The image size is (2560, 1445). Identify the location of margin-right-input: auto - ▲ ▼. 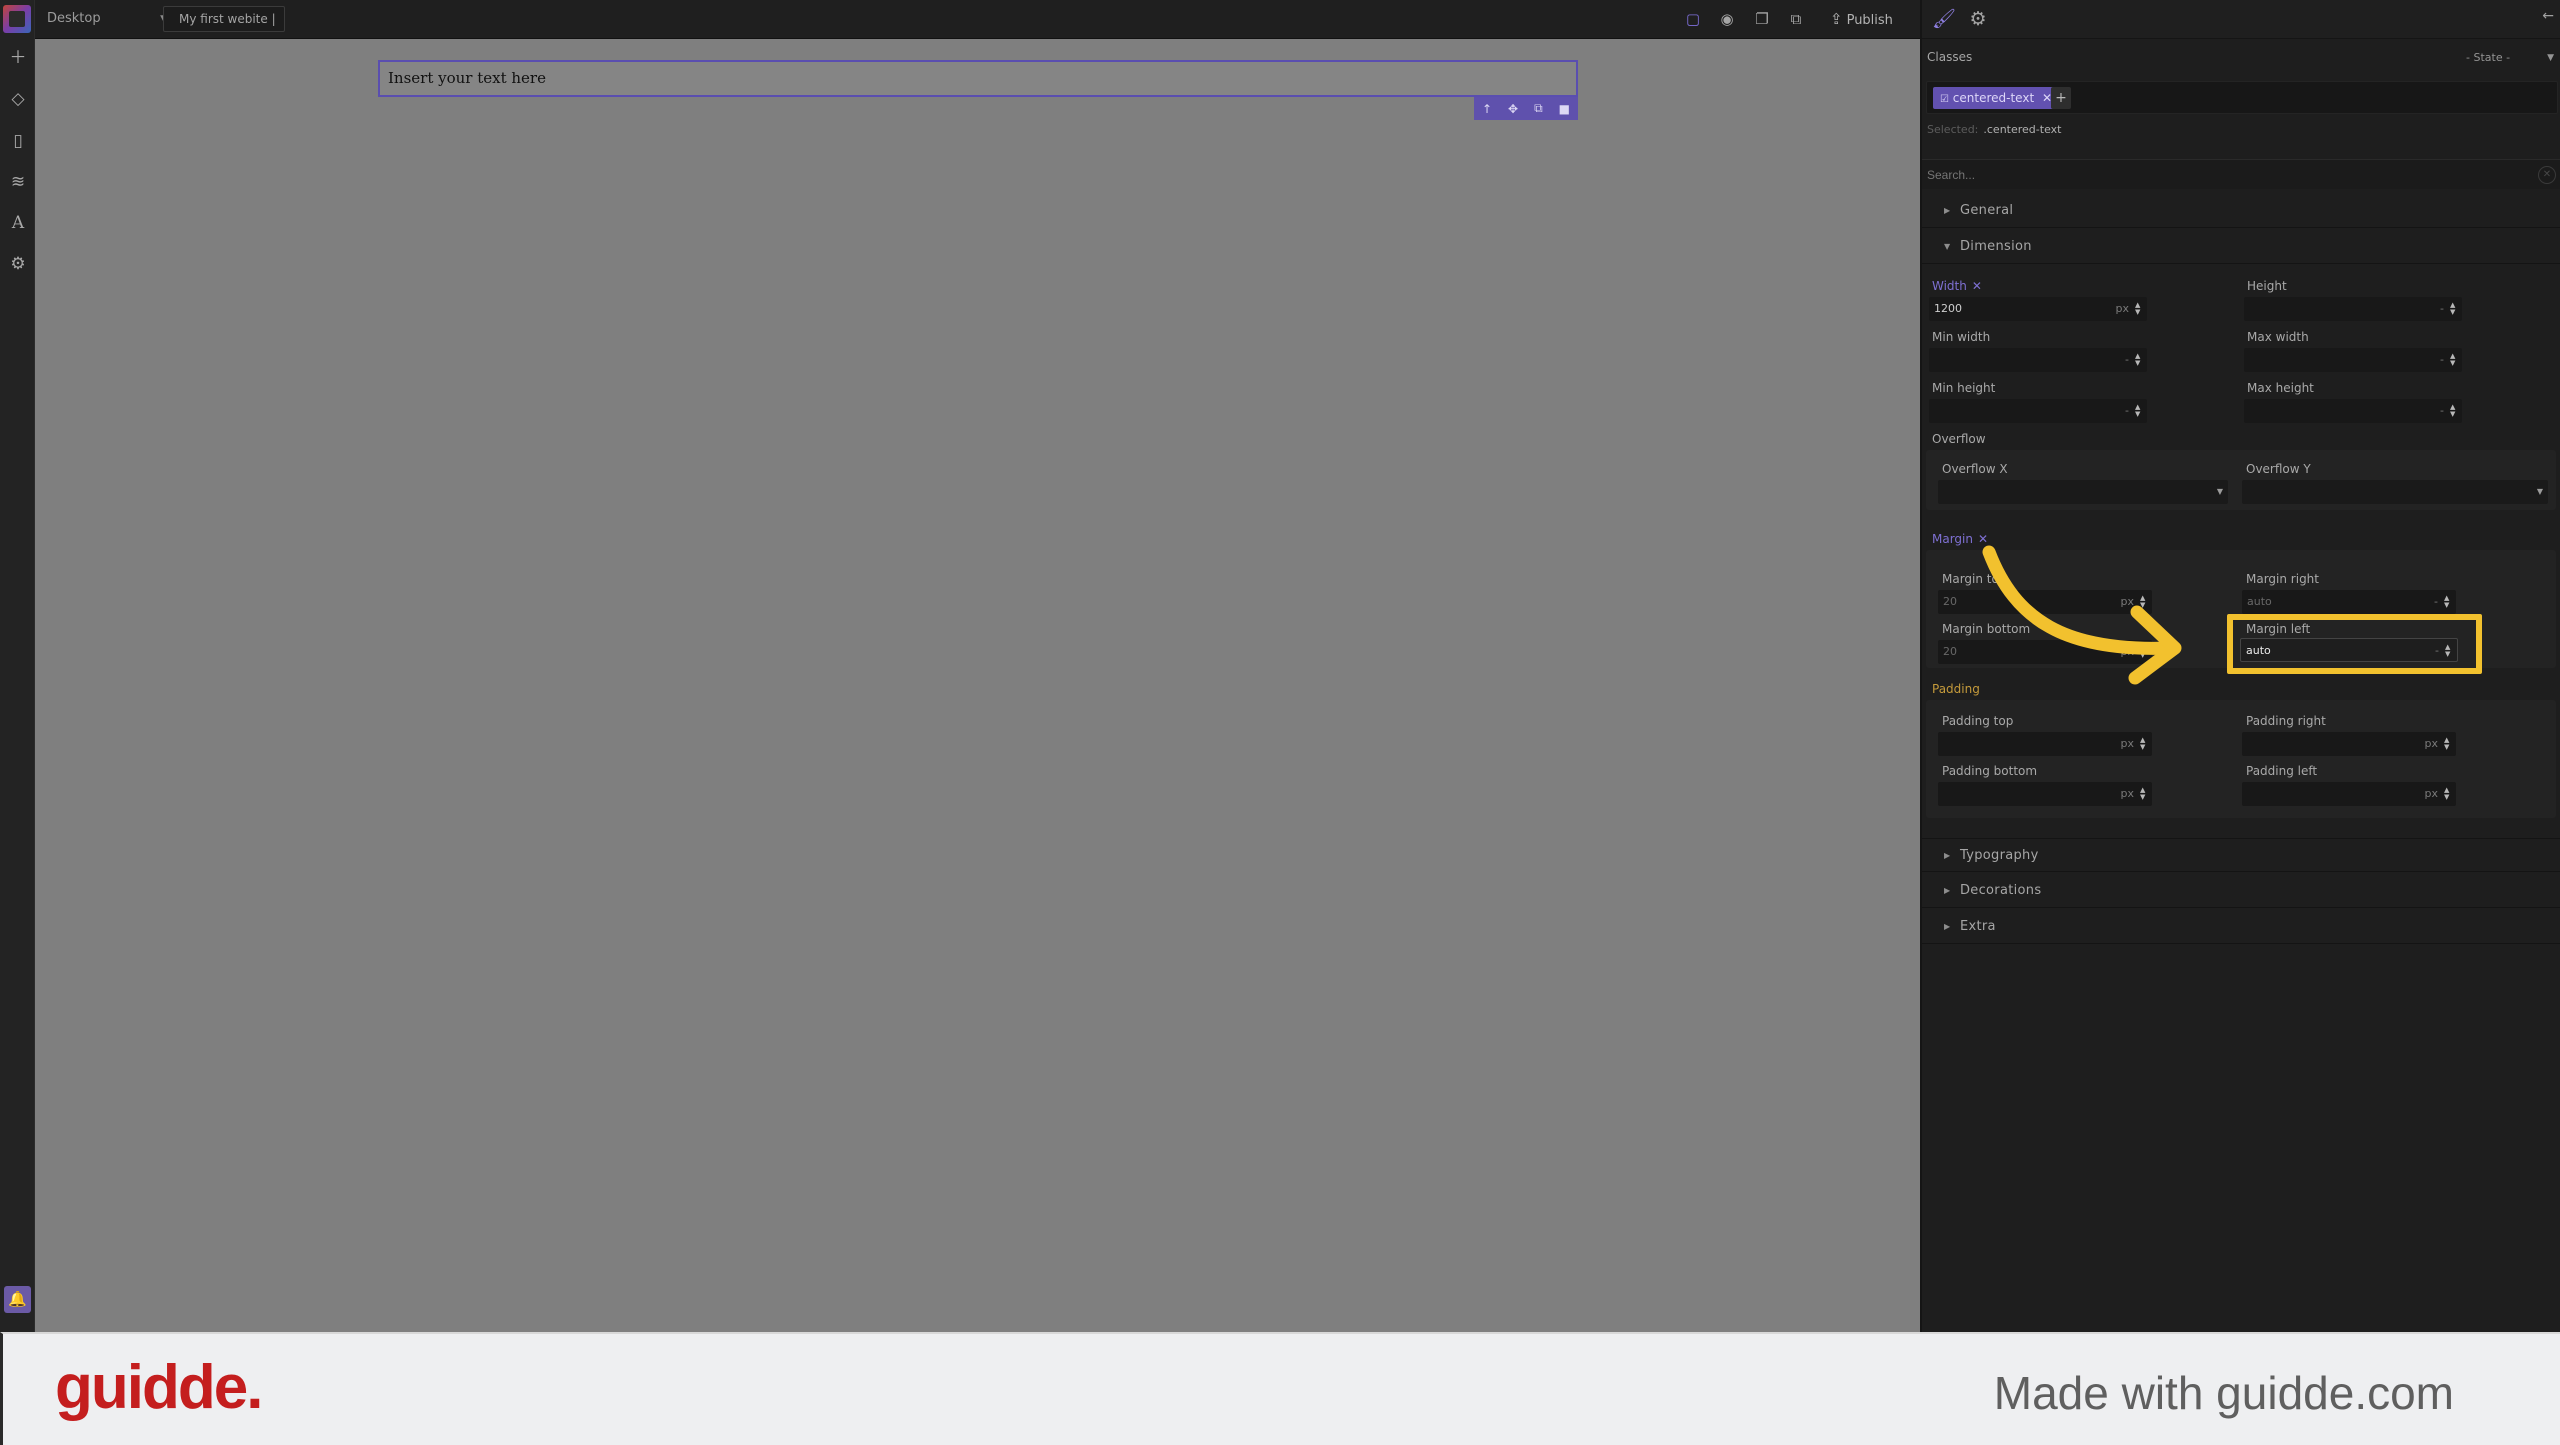
(2349, 602).